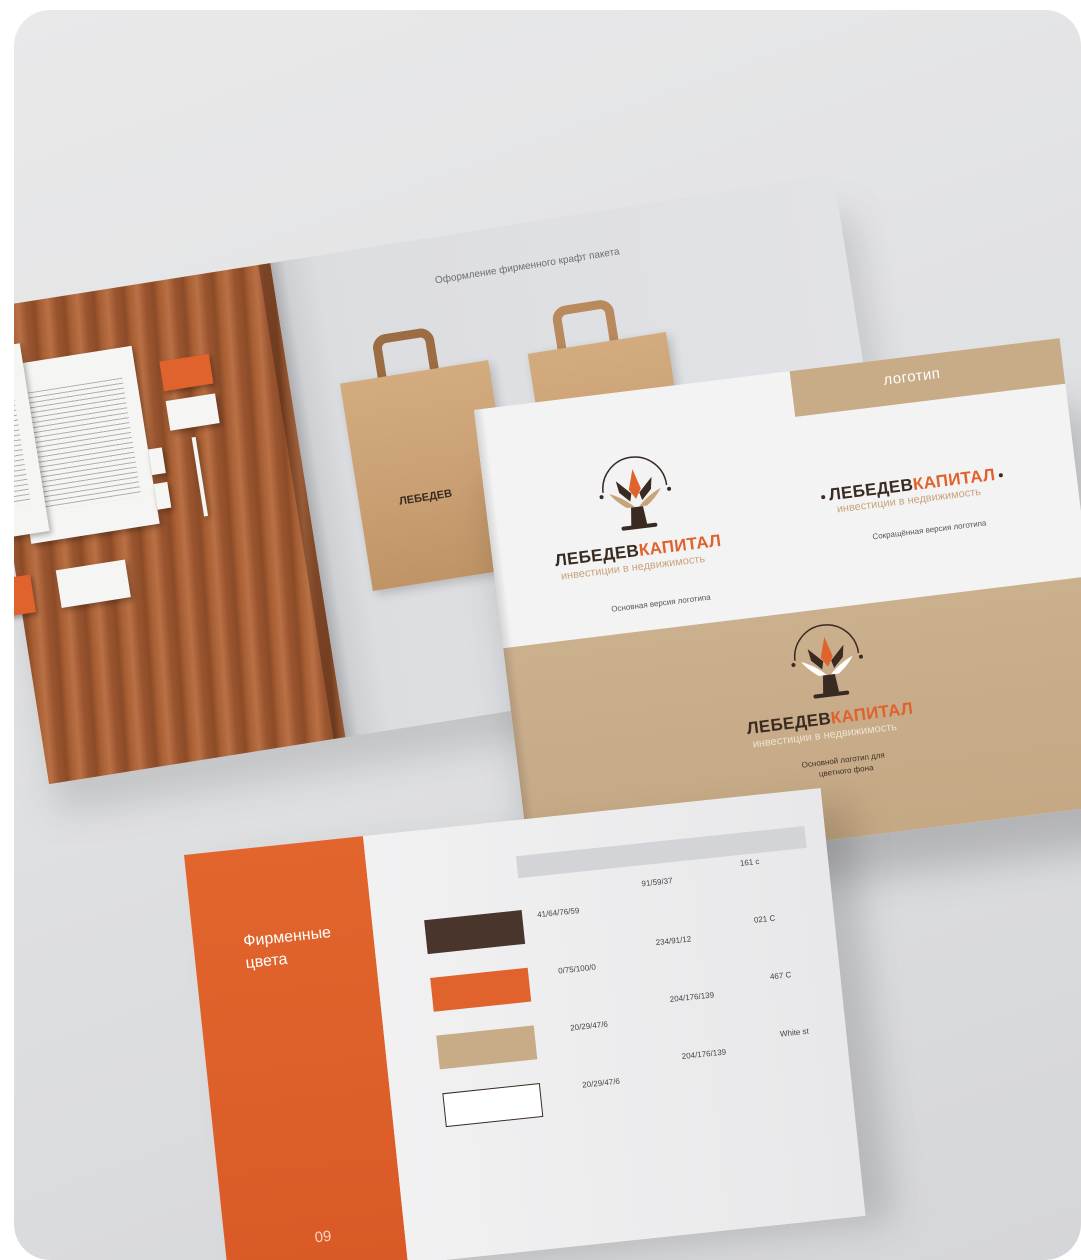 The height and width of the screenshot is (1260, 1081). I want to click on pencil-item, so click(200, 476).